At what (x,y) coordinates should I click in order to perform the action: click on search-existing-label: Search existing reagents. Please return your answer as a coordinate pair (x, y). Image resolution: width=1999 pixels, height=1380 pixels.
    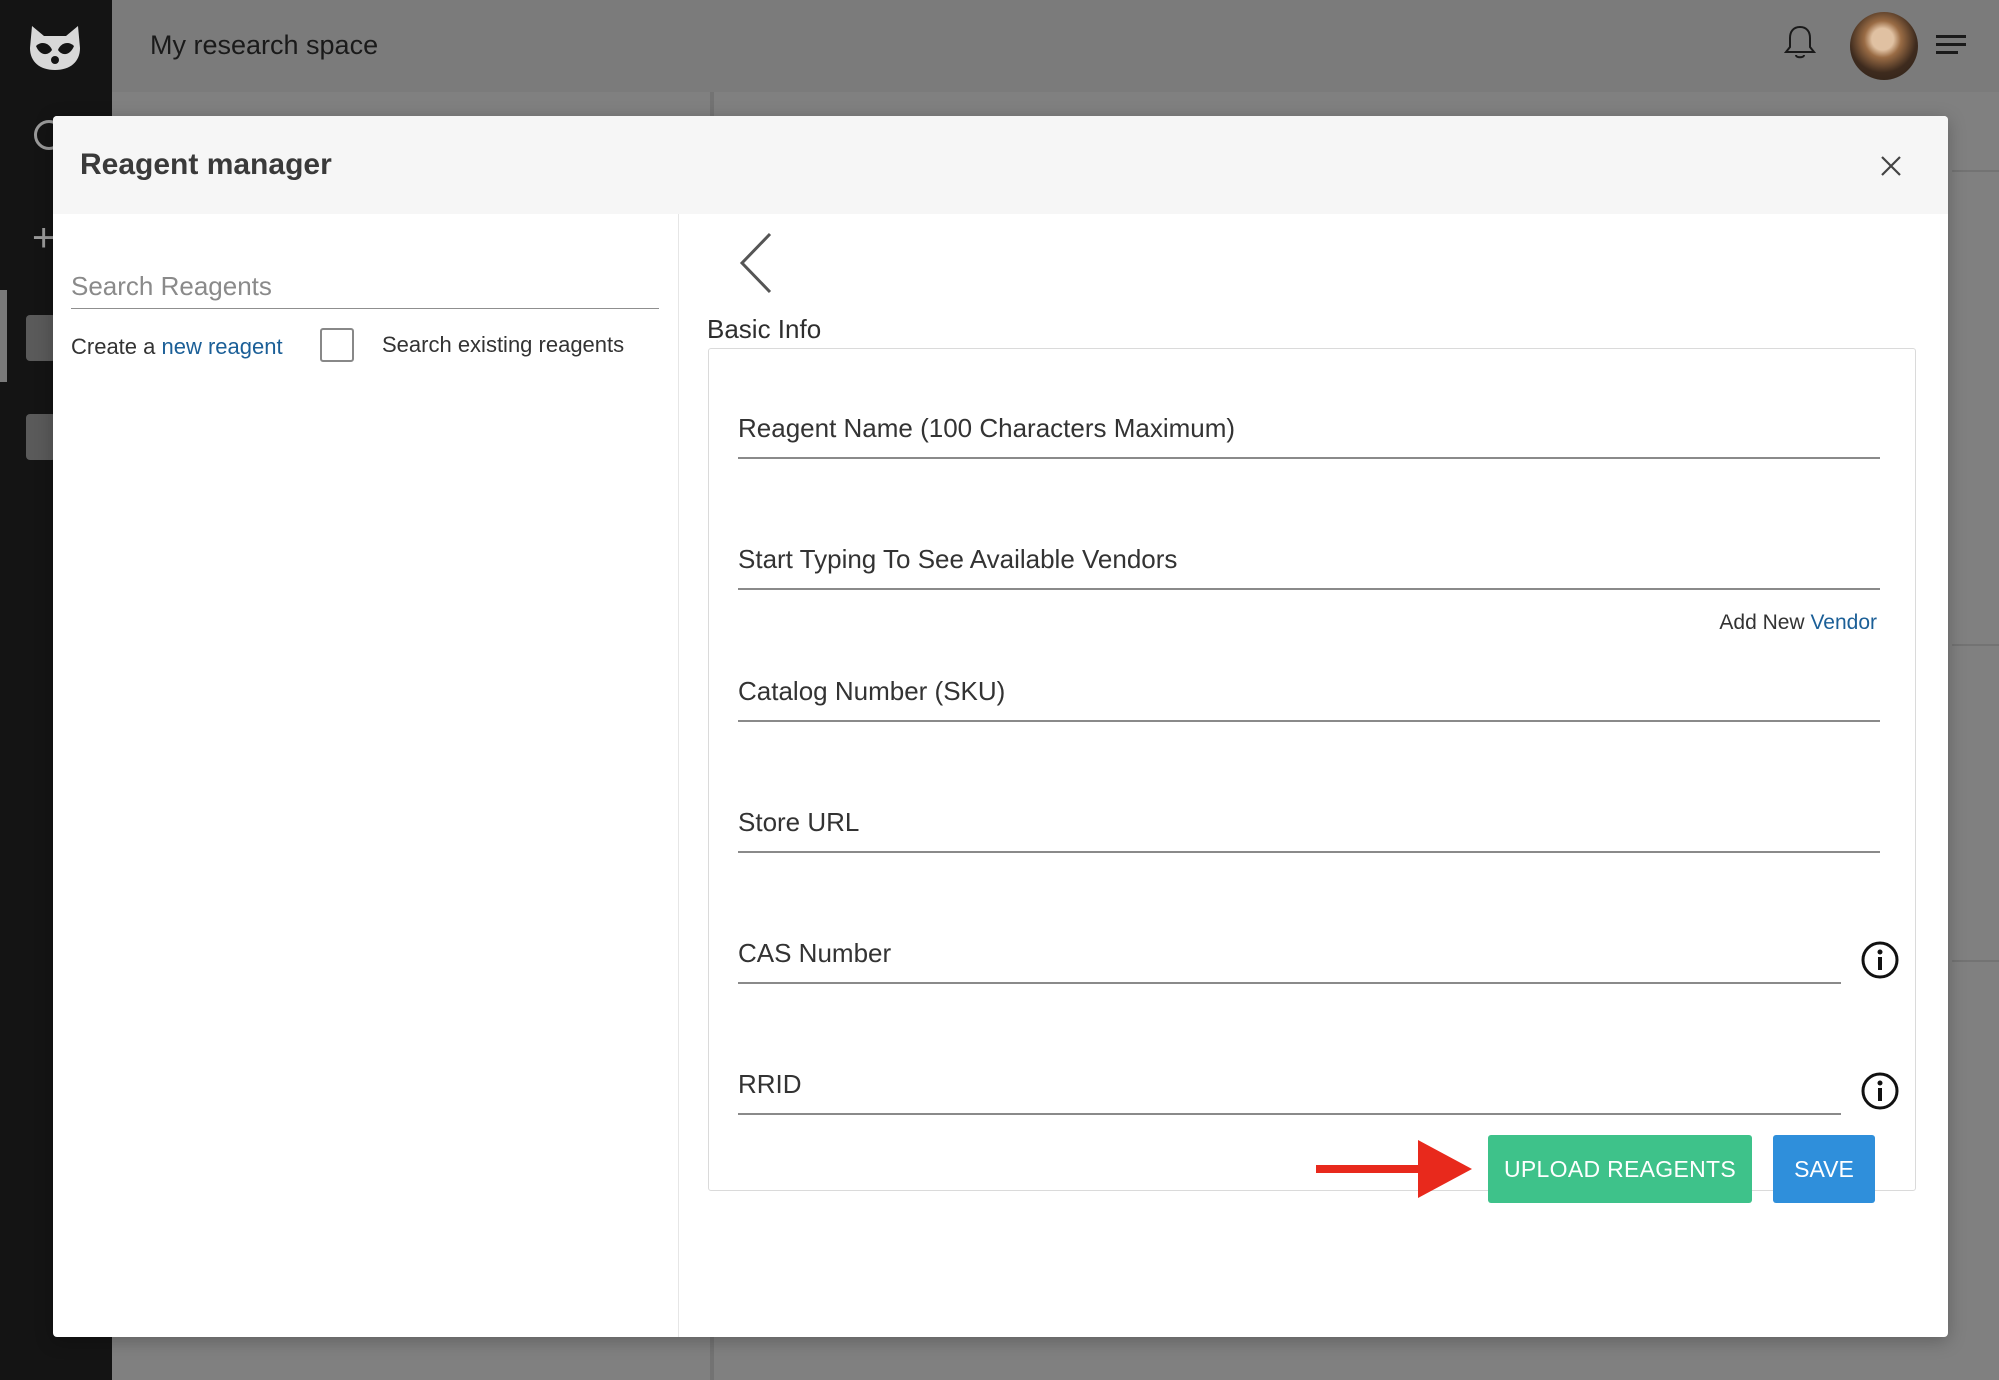
    Looking at the image, I should click on (503, 344).